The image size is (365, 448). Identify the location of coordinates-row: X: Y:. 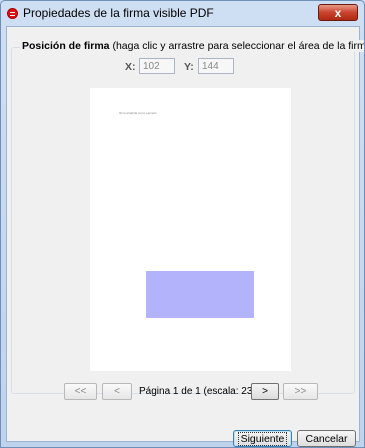
(183, 67).